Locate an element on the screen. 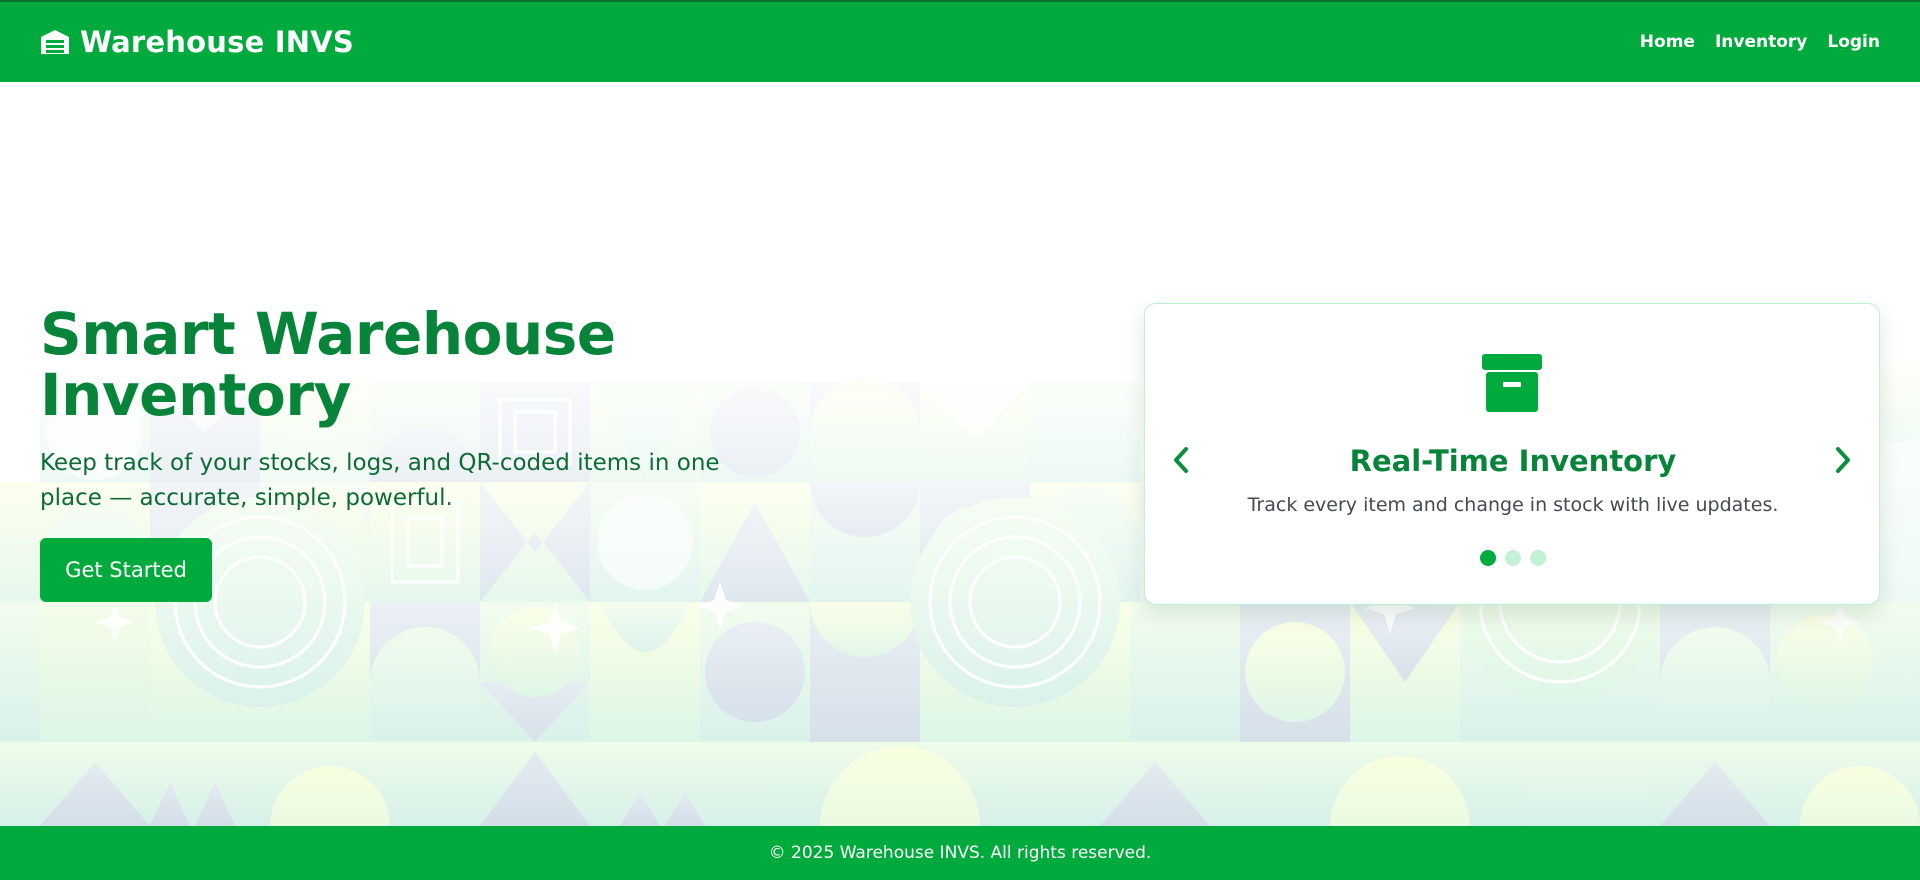 The width and height of the screenshot is (1920, 880). carousel-indicators is located at coordinates (1513, 558).